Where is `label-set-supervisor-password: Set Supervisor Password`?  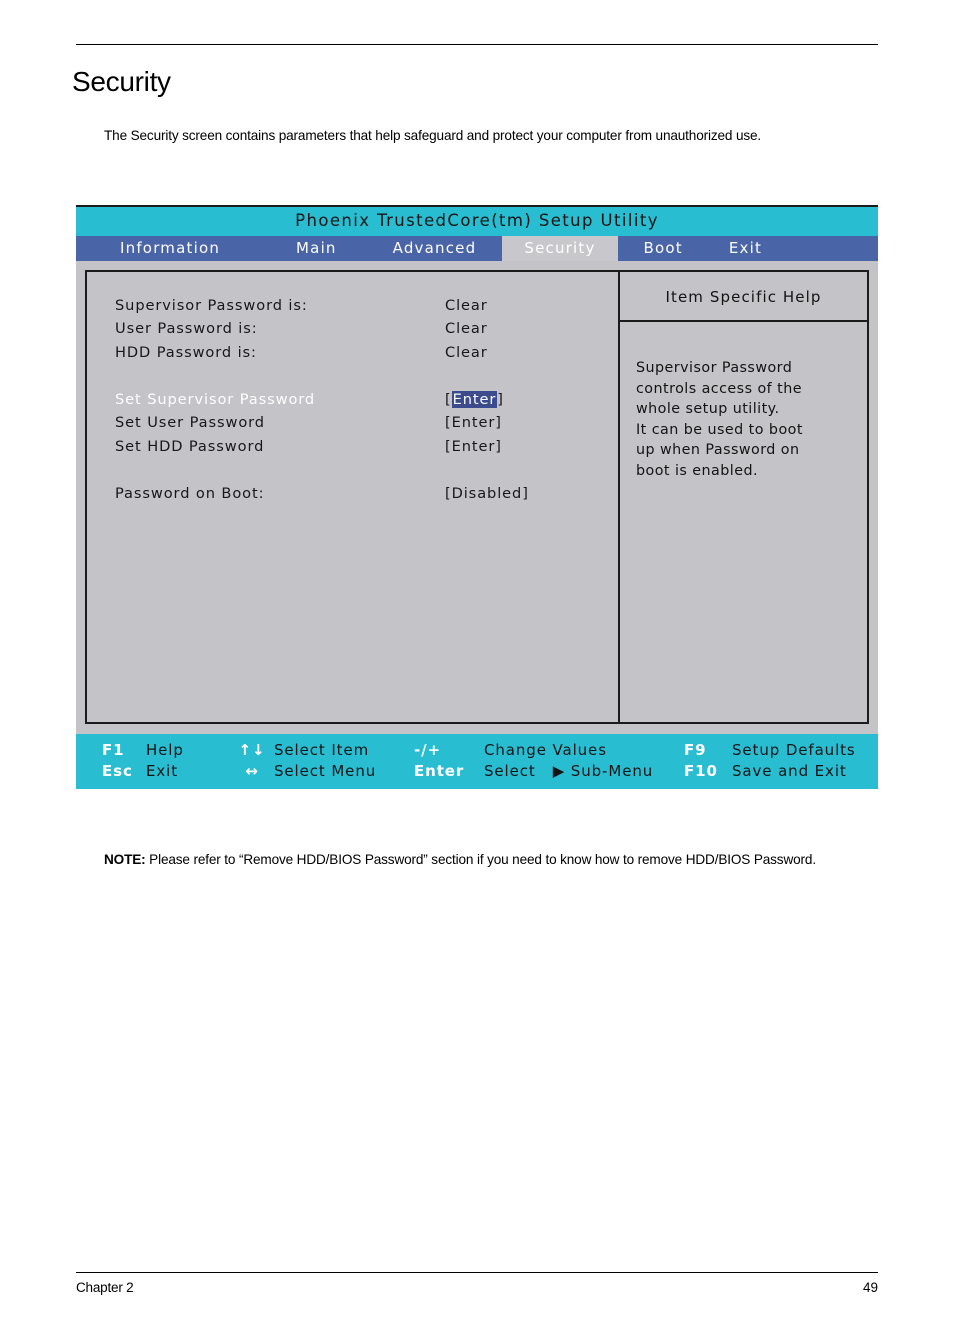 label-set-supervisor-password: Set Supervisor Password is located at coordinates (215, 399).